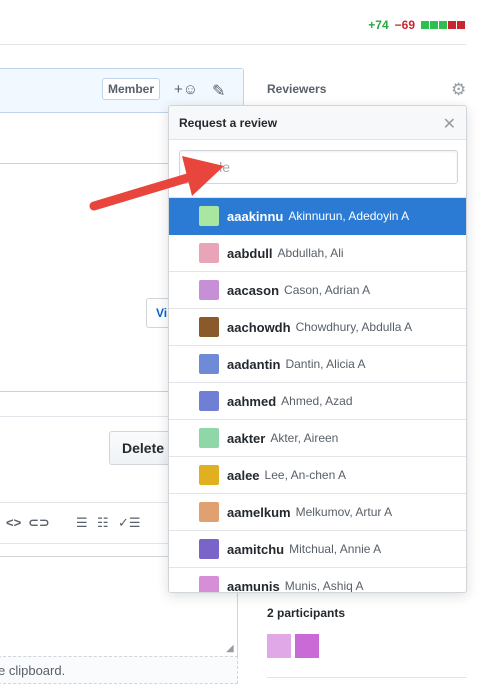  What do you see at coordinates (293, 646) in the screenshot?
I see `participant-avatars` at bounding box center [293, 646].